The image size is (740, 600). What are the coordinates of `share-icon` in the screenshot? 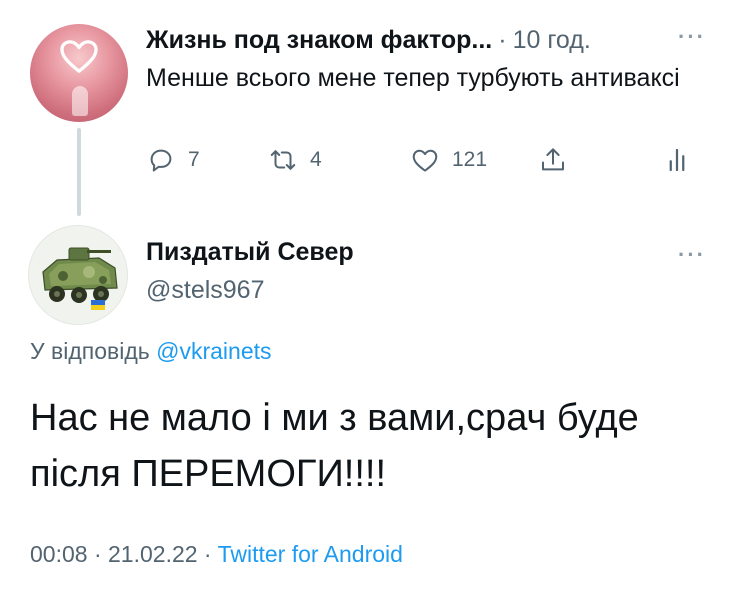 It's located at (553, 159).